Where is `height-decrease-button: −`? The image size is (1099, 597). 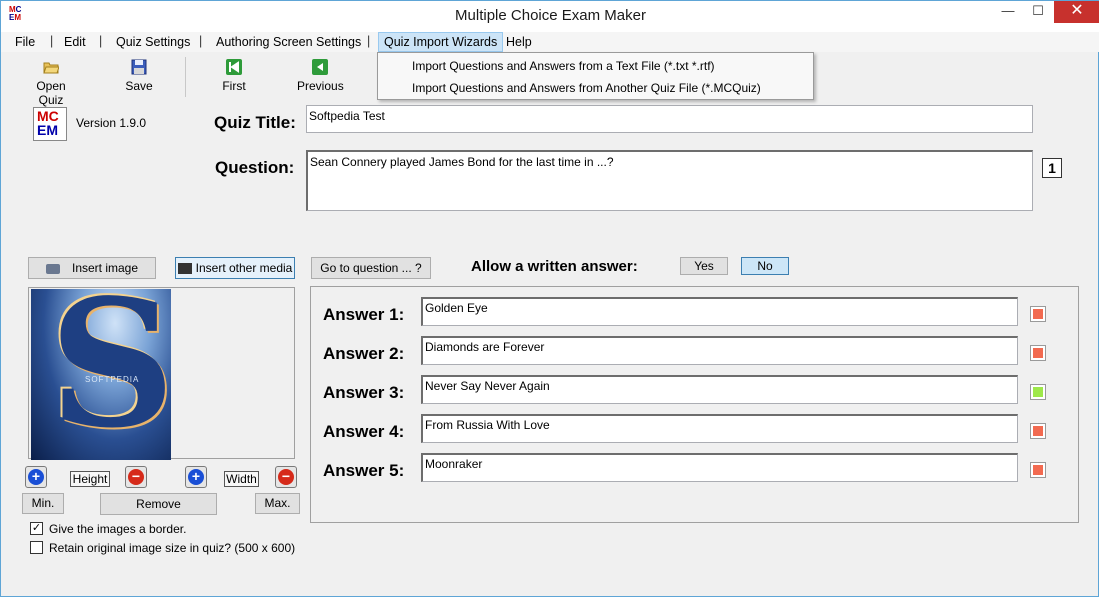
height-decrease-button: − is located at coordinates (136, 477).